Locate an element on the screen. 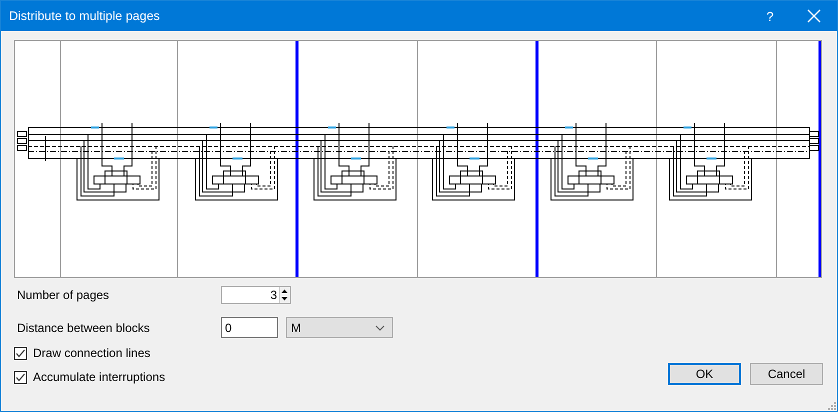  resize-grip-icon is located at coordinates (831, 405).